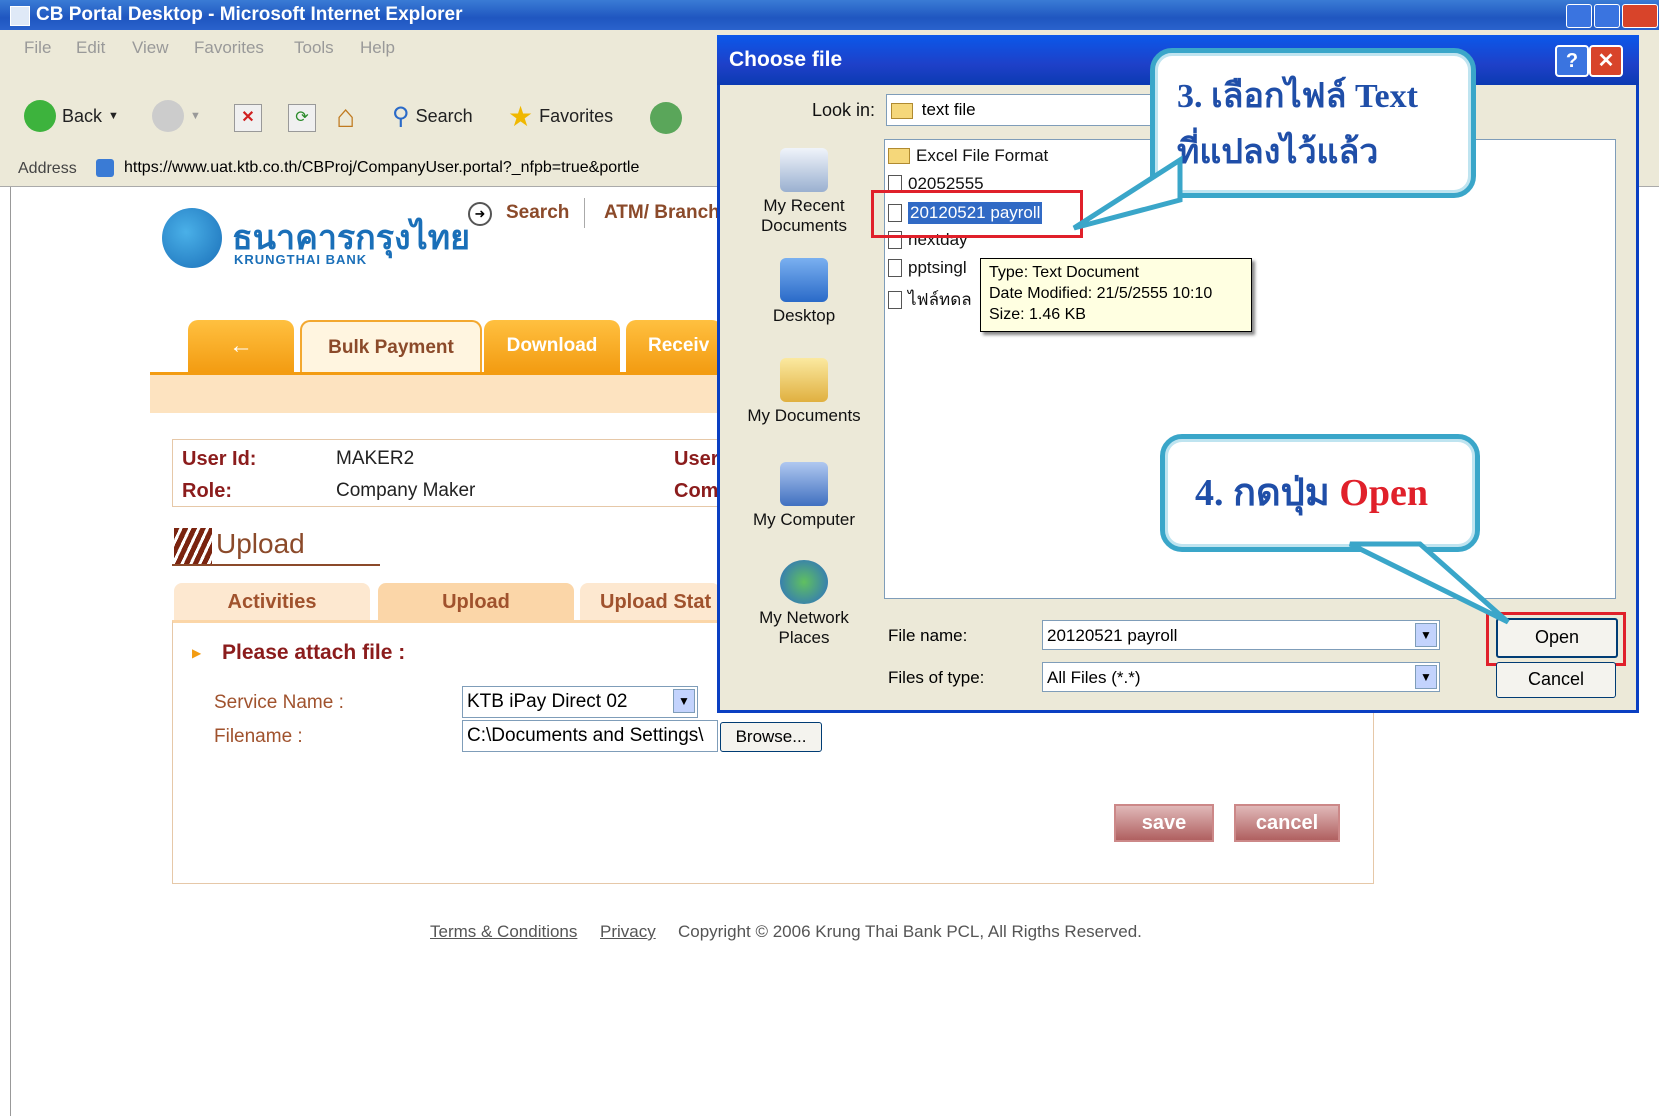 The image size is (1659, 1116). I want to click on company-right-label: Com, so click(696, 491).